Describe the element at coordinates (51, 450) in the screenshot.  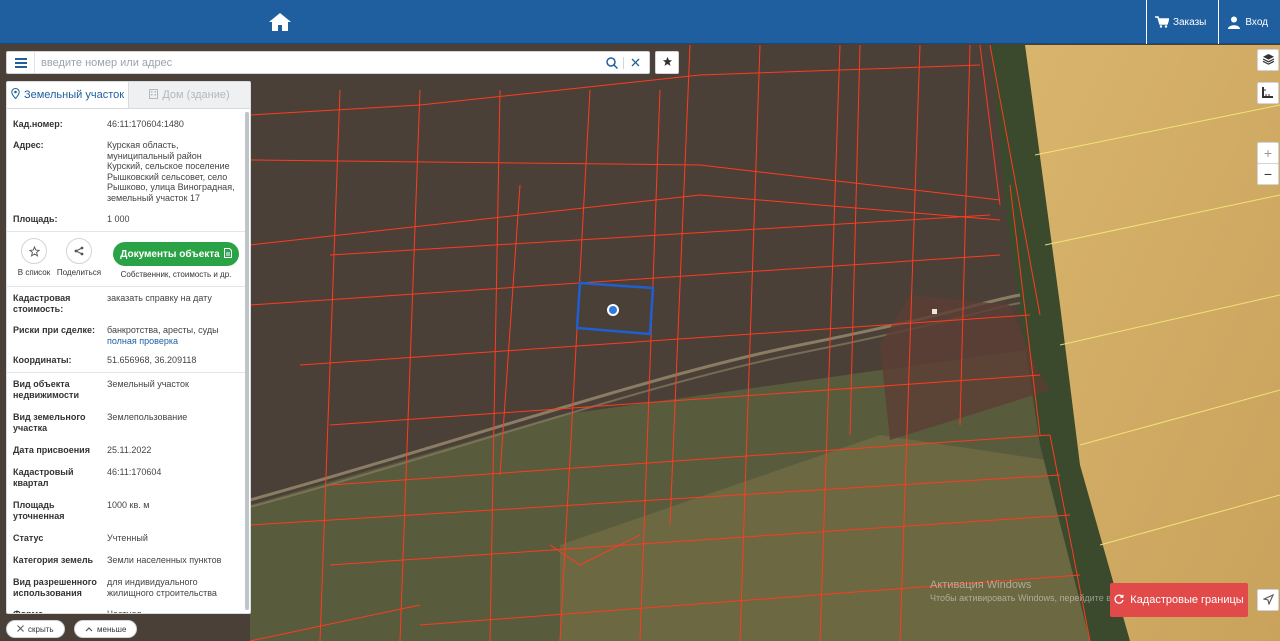
I see `property-label: Дата присвоения` at that location.